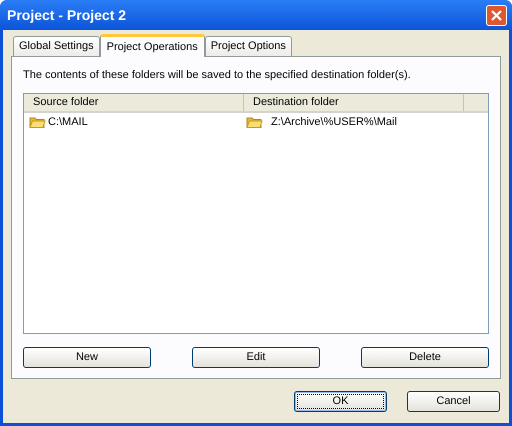 The height and width of the screenshot is (426, 512). I want to click on table-cell-text: C:\MAIL, so click(68, 122).